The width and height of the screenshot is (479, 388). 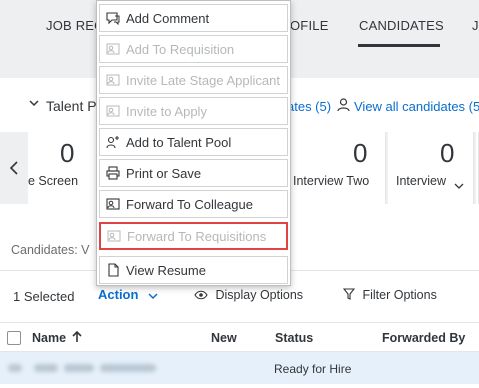 I want to click on column-header-name: Name, so click(x=57, y=338).